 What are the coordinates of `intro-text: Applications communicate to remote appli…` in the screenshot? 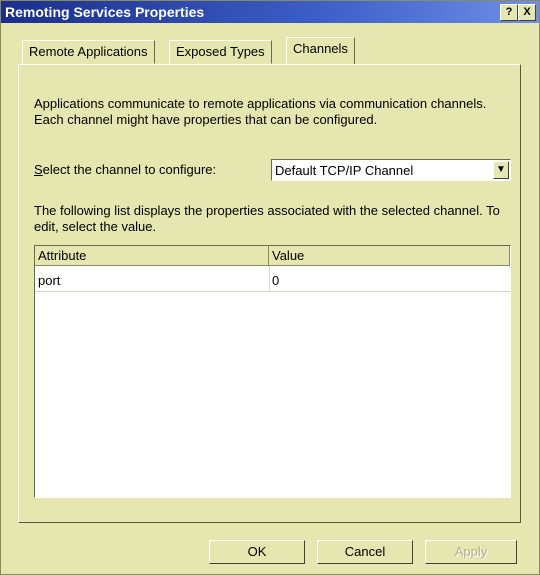 It's located at (260, 111).